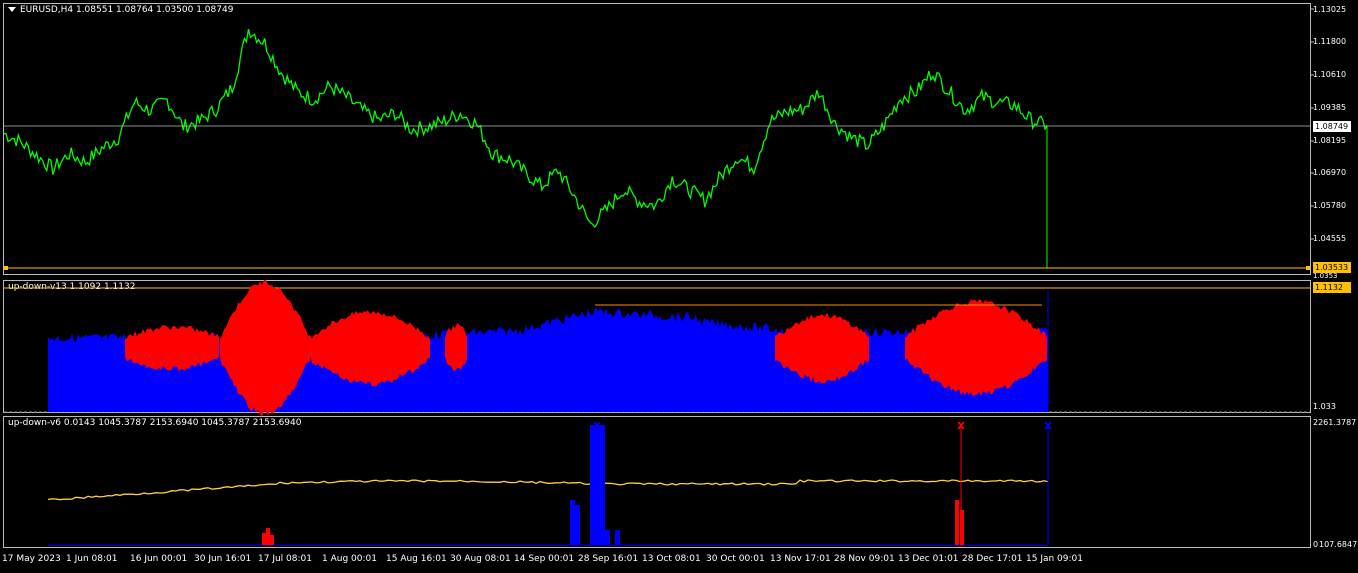 This screenshot has height=573, width=1358. What do you see at coordinates (1330, 41) in the screenshot?
I see `price-axis-label: 1.11800` at bounding box center [1330, 41].